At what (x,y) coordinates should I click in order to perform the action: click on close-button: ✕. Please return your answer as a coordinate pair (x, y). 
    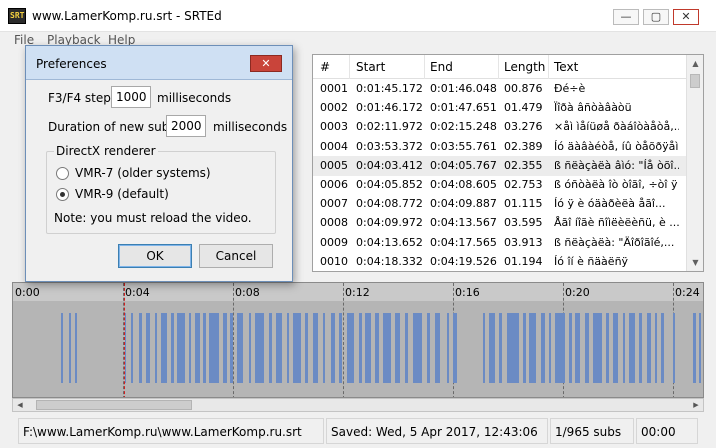
    Looking at the image, I should click on (686, 17).